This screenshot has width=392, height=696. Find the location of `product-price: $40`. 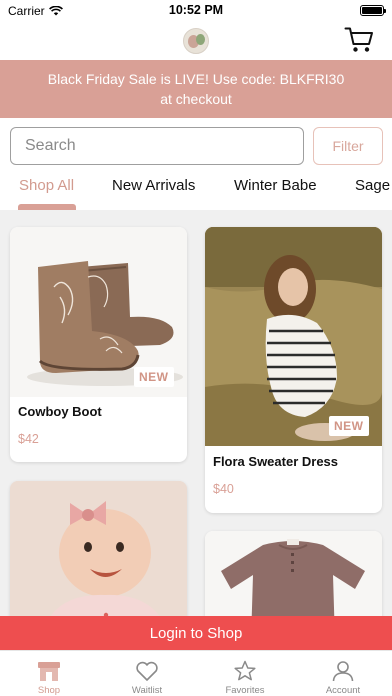

product-price: $40 is located at coordinates (223, 489).